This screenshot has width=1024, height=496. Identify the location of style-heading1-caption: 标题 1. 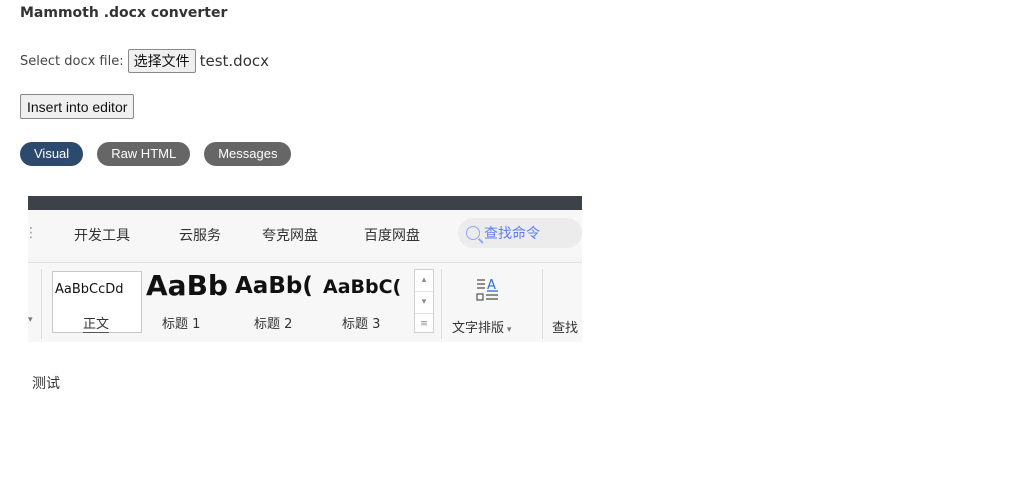
(181, 324).